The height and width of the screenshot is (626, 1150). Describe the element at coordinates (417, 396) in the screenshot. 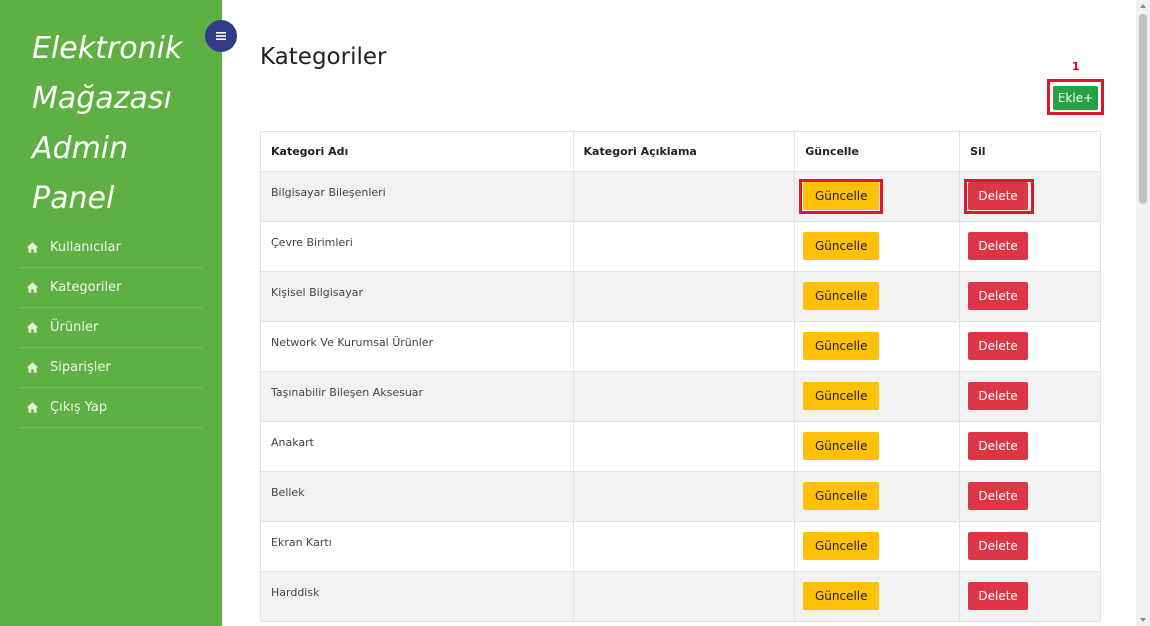

I see `category-name: Taşınabilir Bileşen Aksesuar` at that location.